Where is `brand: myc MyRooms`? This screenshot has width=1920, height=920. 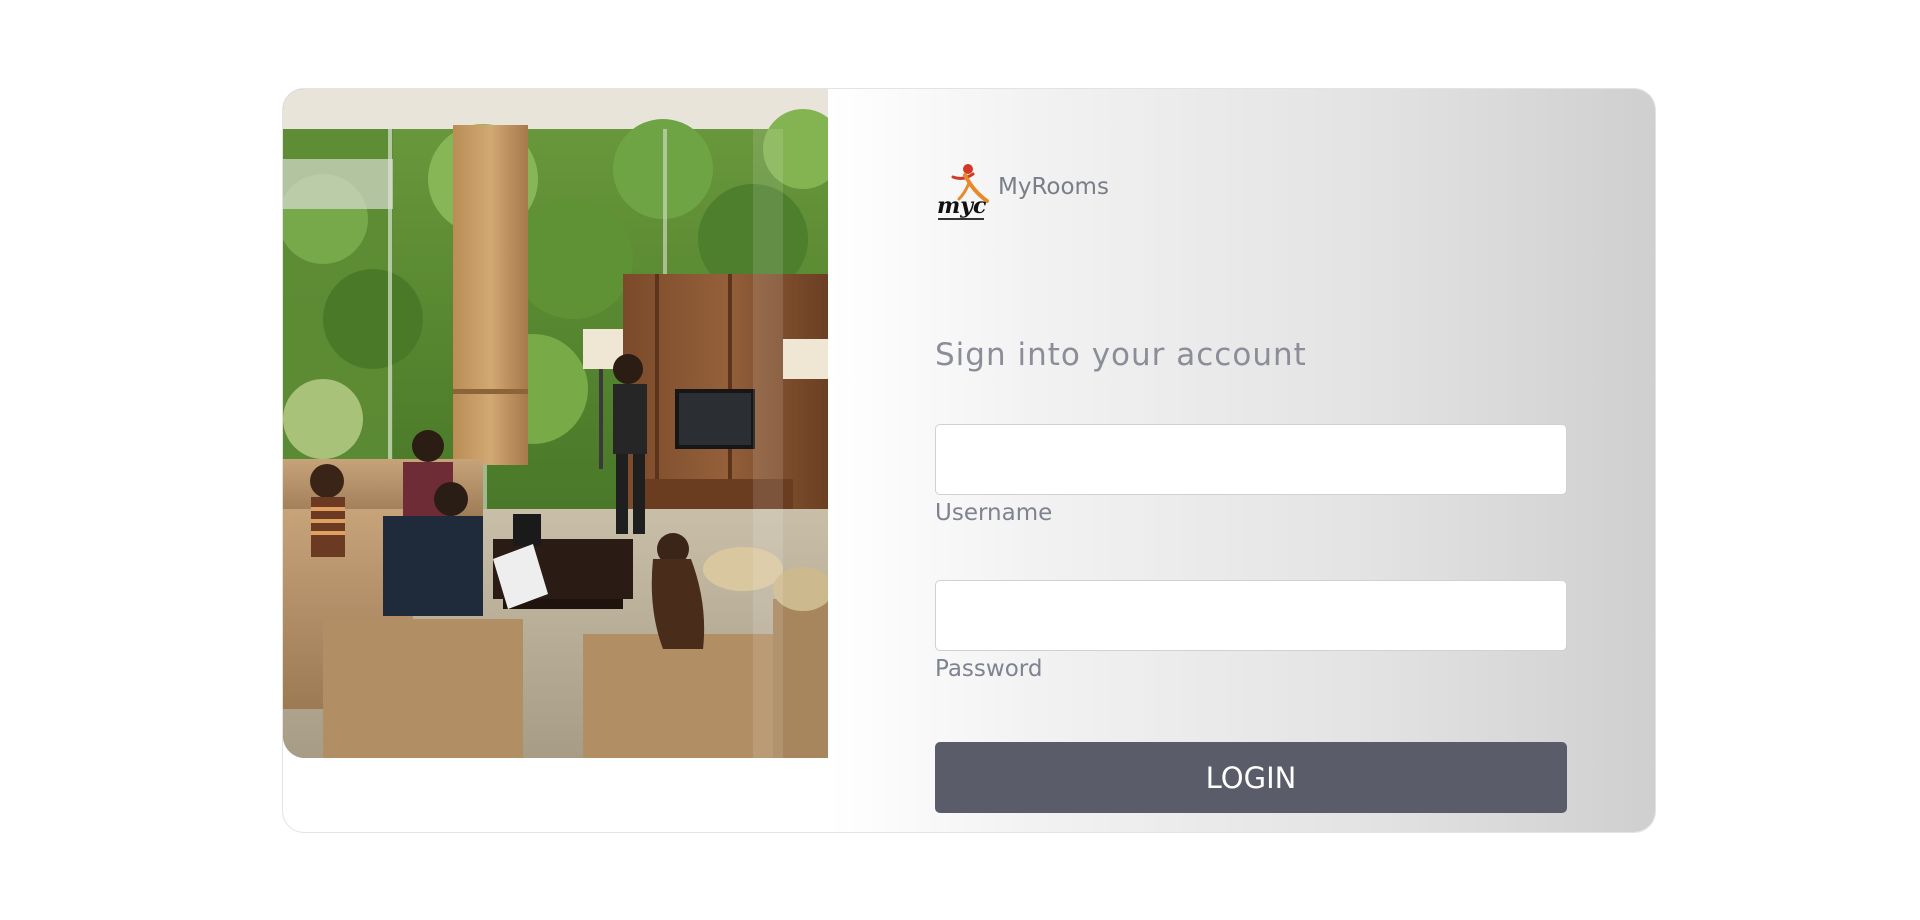
brand: myc MyRooms is located at coordinates (1022, 193).